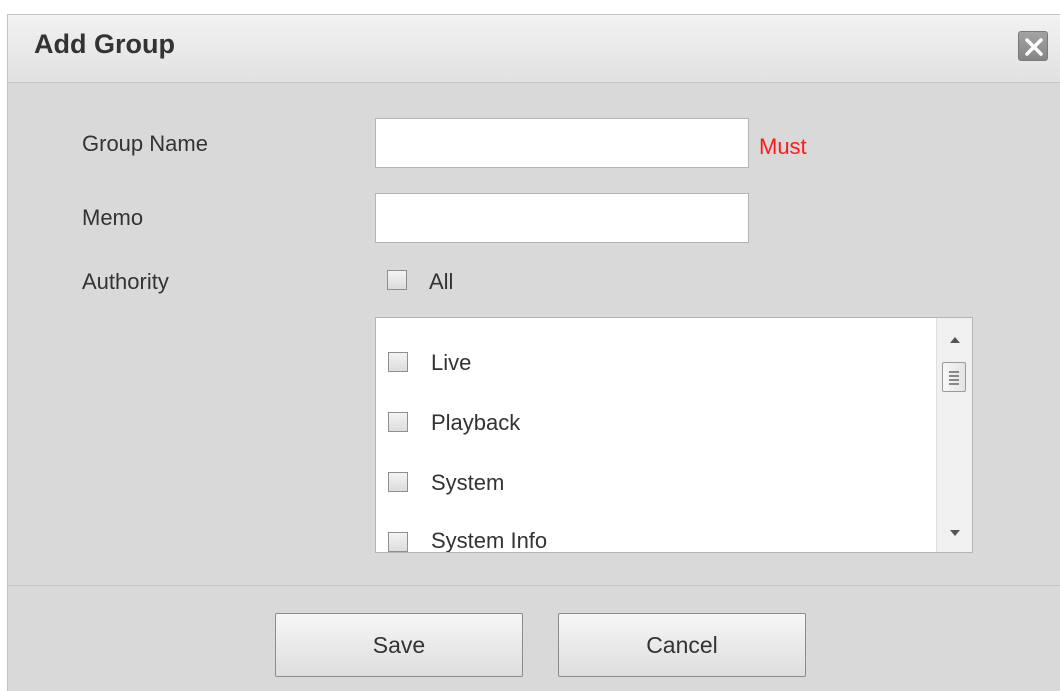 The width and height of the screenshot is (1060, 691). What do you see at coordinates (145, 143) in the screenshot?
I see `group-name-label: Group Name` at bounding box center [145, 143].